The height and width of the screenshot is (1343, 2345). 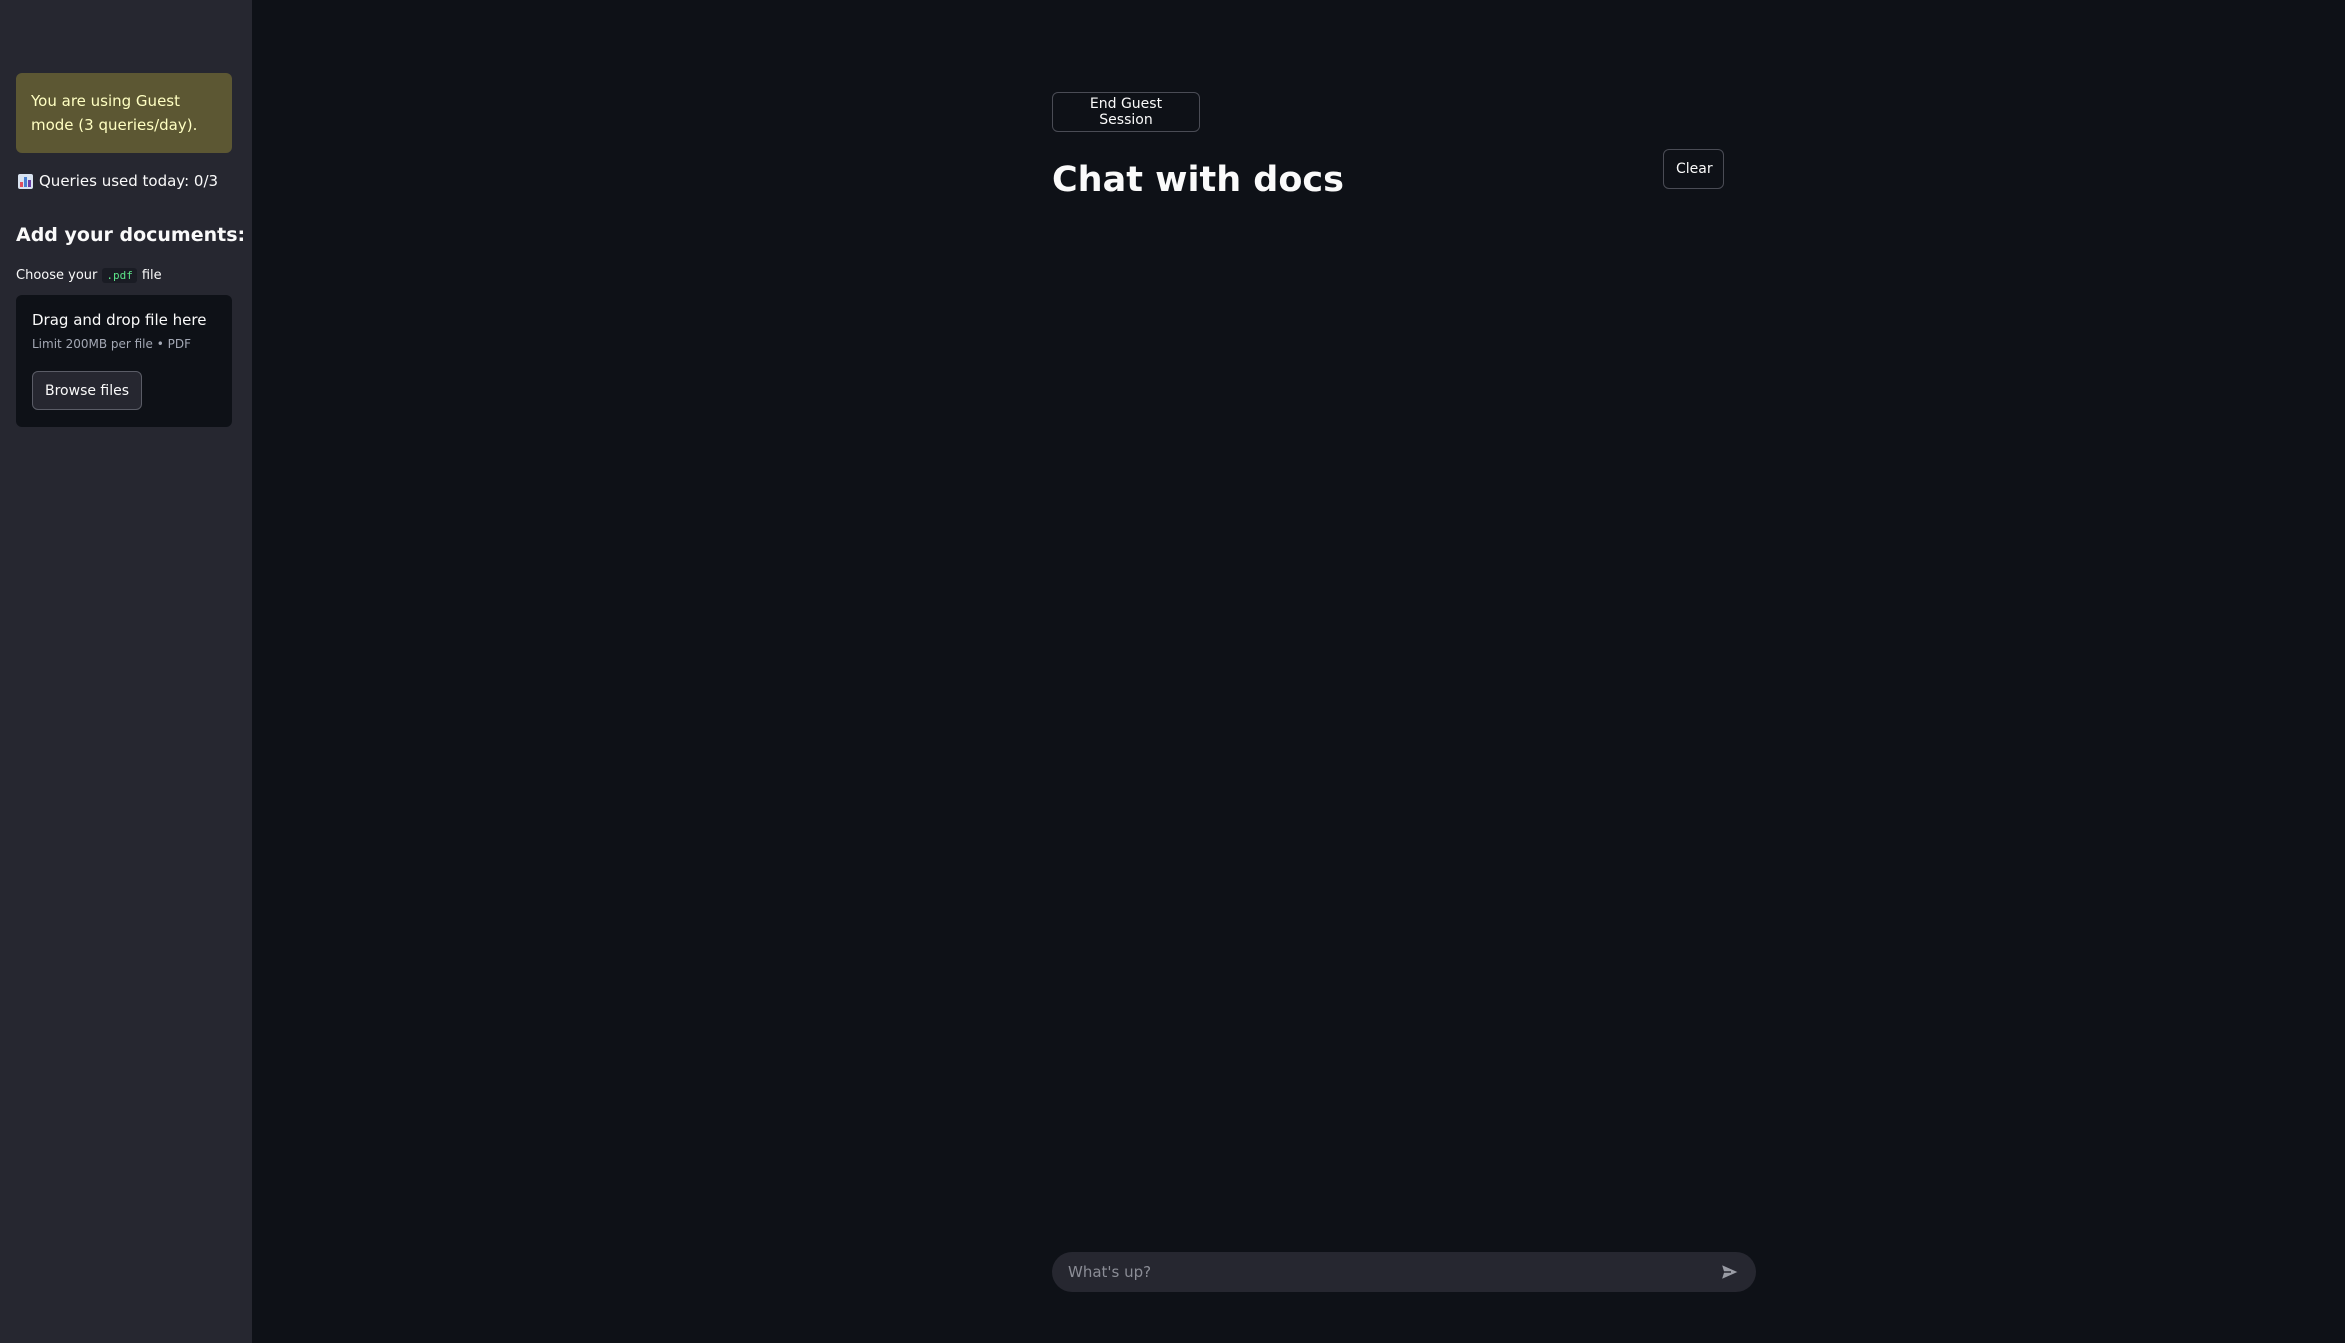 What do you see at coordinates (111, 344) in the screenshot?
I see `dropzone-limit: Limit 200MB per file • PDF` at bounding box center [111, 344].